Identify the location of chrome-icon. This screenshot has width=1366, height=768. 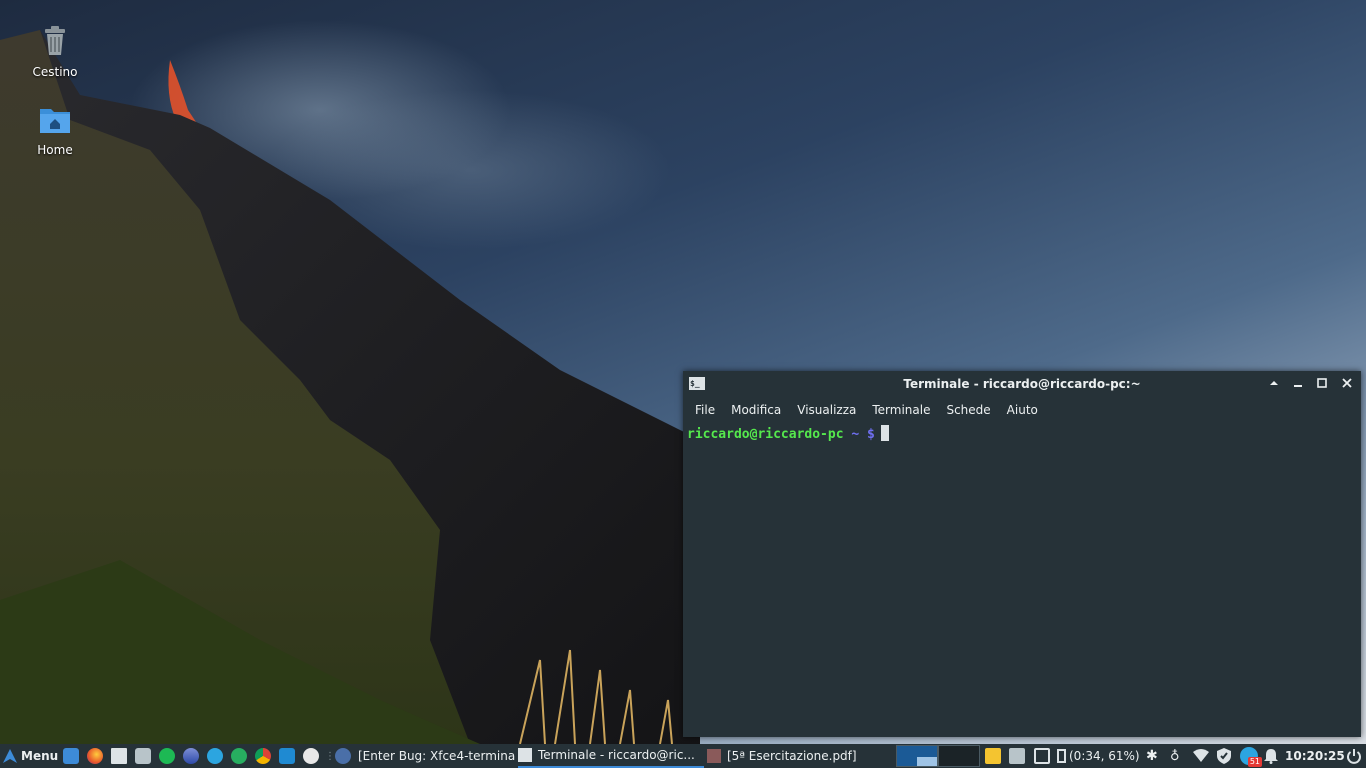
(263, 756).